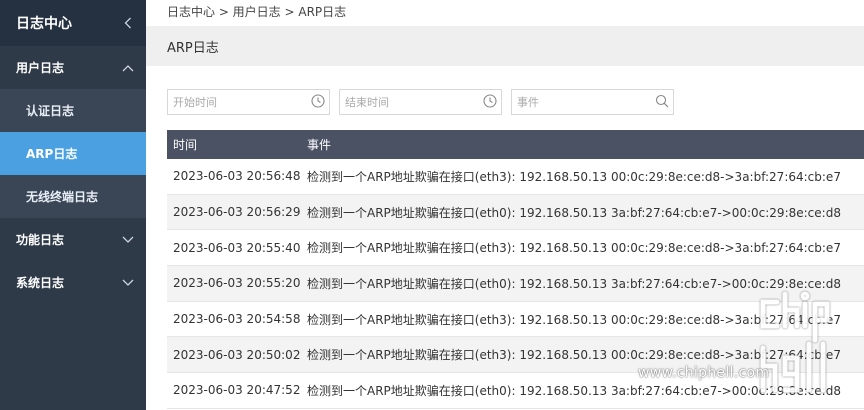 The width and height of the screenshot is (864, 410). I want to click on sidebar-group-function-logs: 功能日志, so click(73, 239).